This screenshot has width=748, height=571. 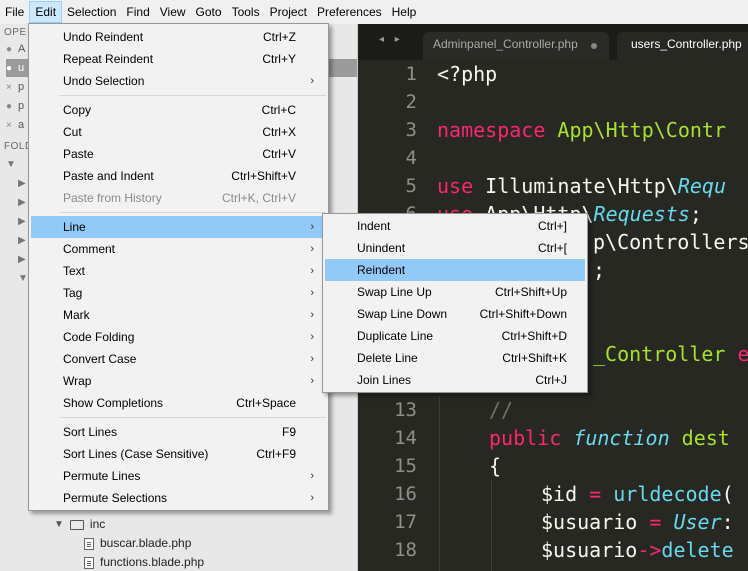 I want to click on menu-item-undo-selection: Undo Selection ›, so click(x=178, y=81).